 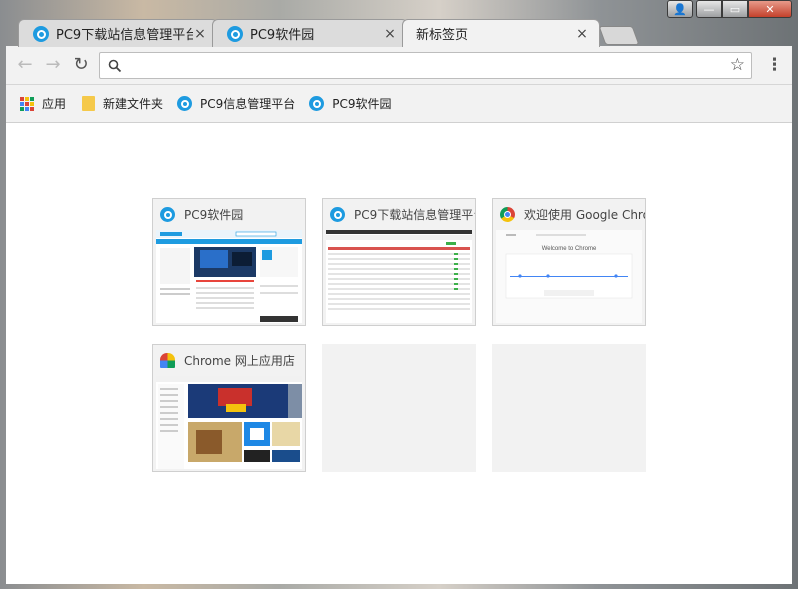 What do you see at coordinates (619, 35) in the screenshot?
I see `new-tab-button` at bounding box center [619, 35].